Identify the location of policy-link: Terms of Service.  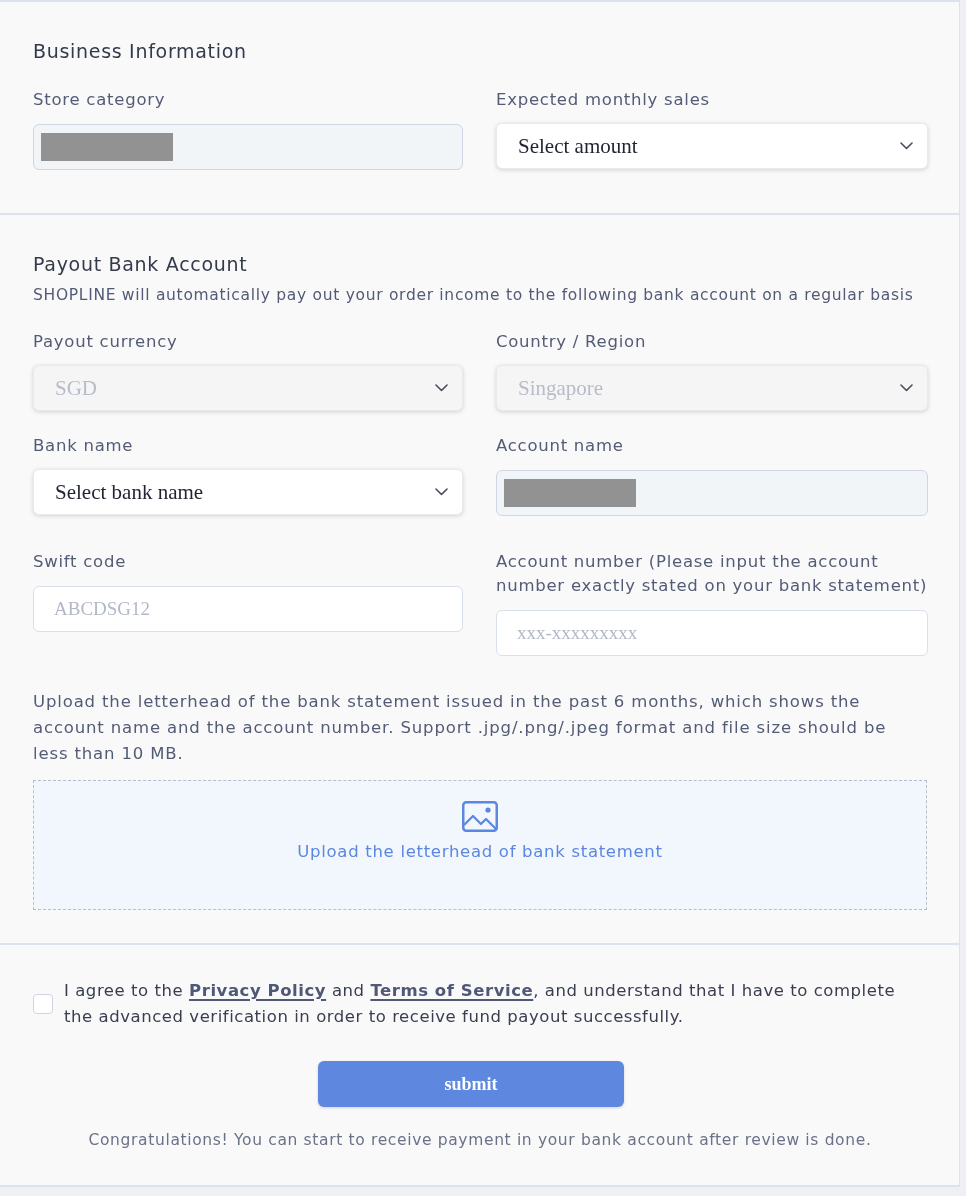
(452, 990).